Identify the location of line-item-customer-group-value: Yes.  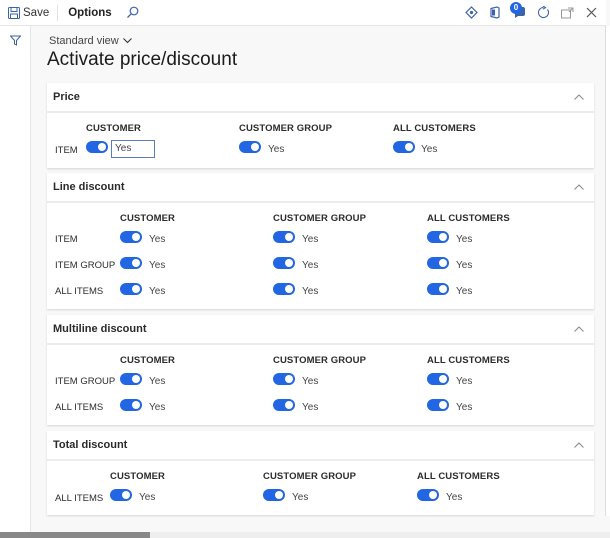
(310, 239).